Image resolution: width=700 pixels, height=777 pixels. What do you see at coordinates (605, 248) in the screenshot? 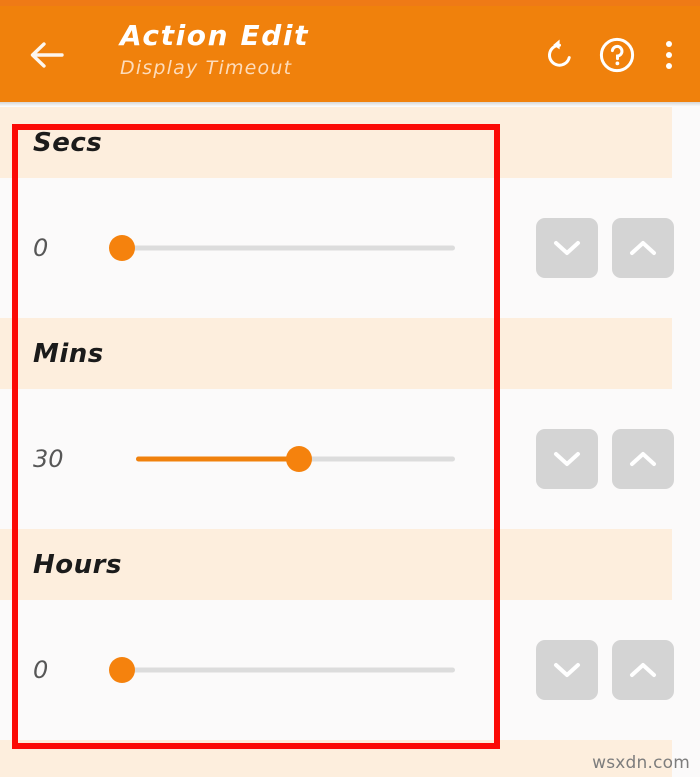
I see `steppers-secs` at bounding box center [605, 248].